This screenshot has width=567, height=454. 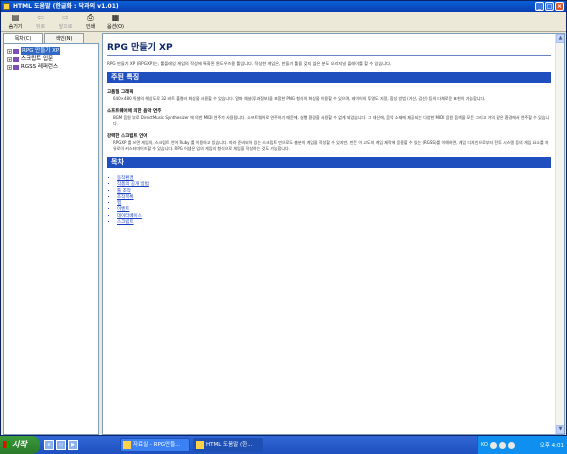 I want to click on start-button: 시작, so click(x=20, y=445).